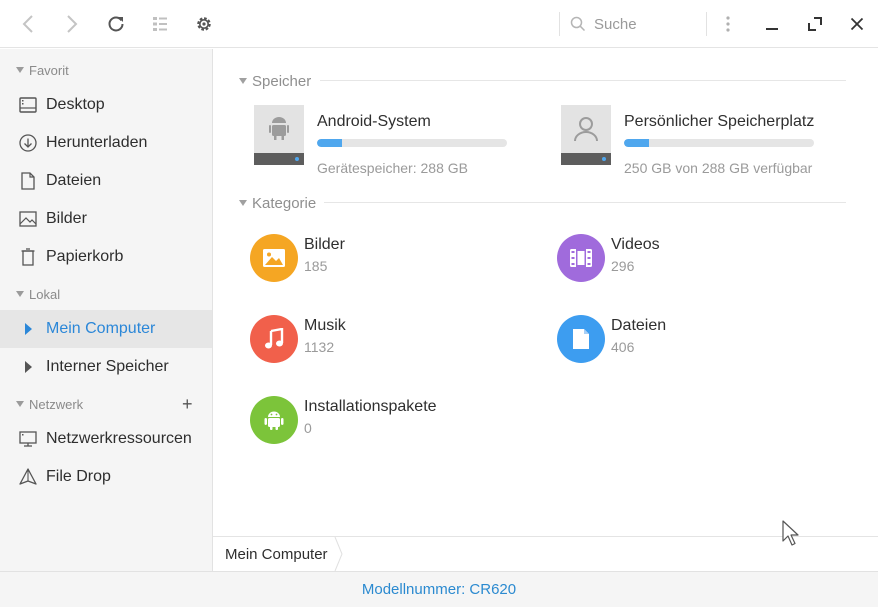 This screenshot has height=607, width=878. I want to click on refresh-button, so click(116, 24).